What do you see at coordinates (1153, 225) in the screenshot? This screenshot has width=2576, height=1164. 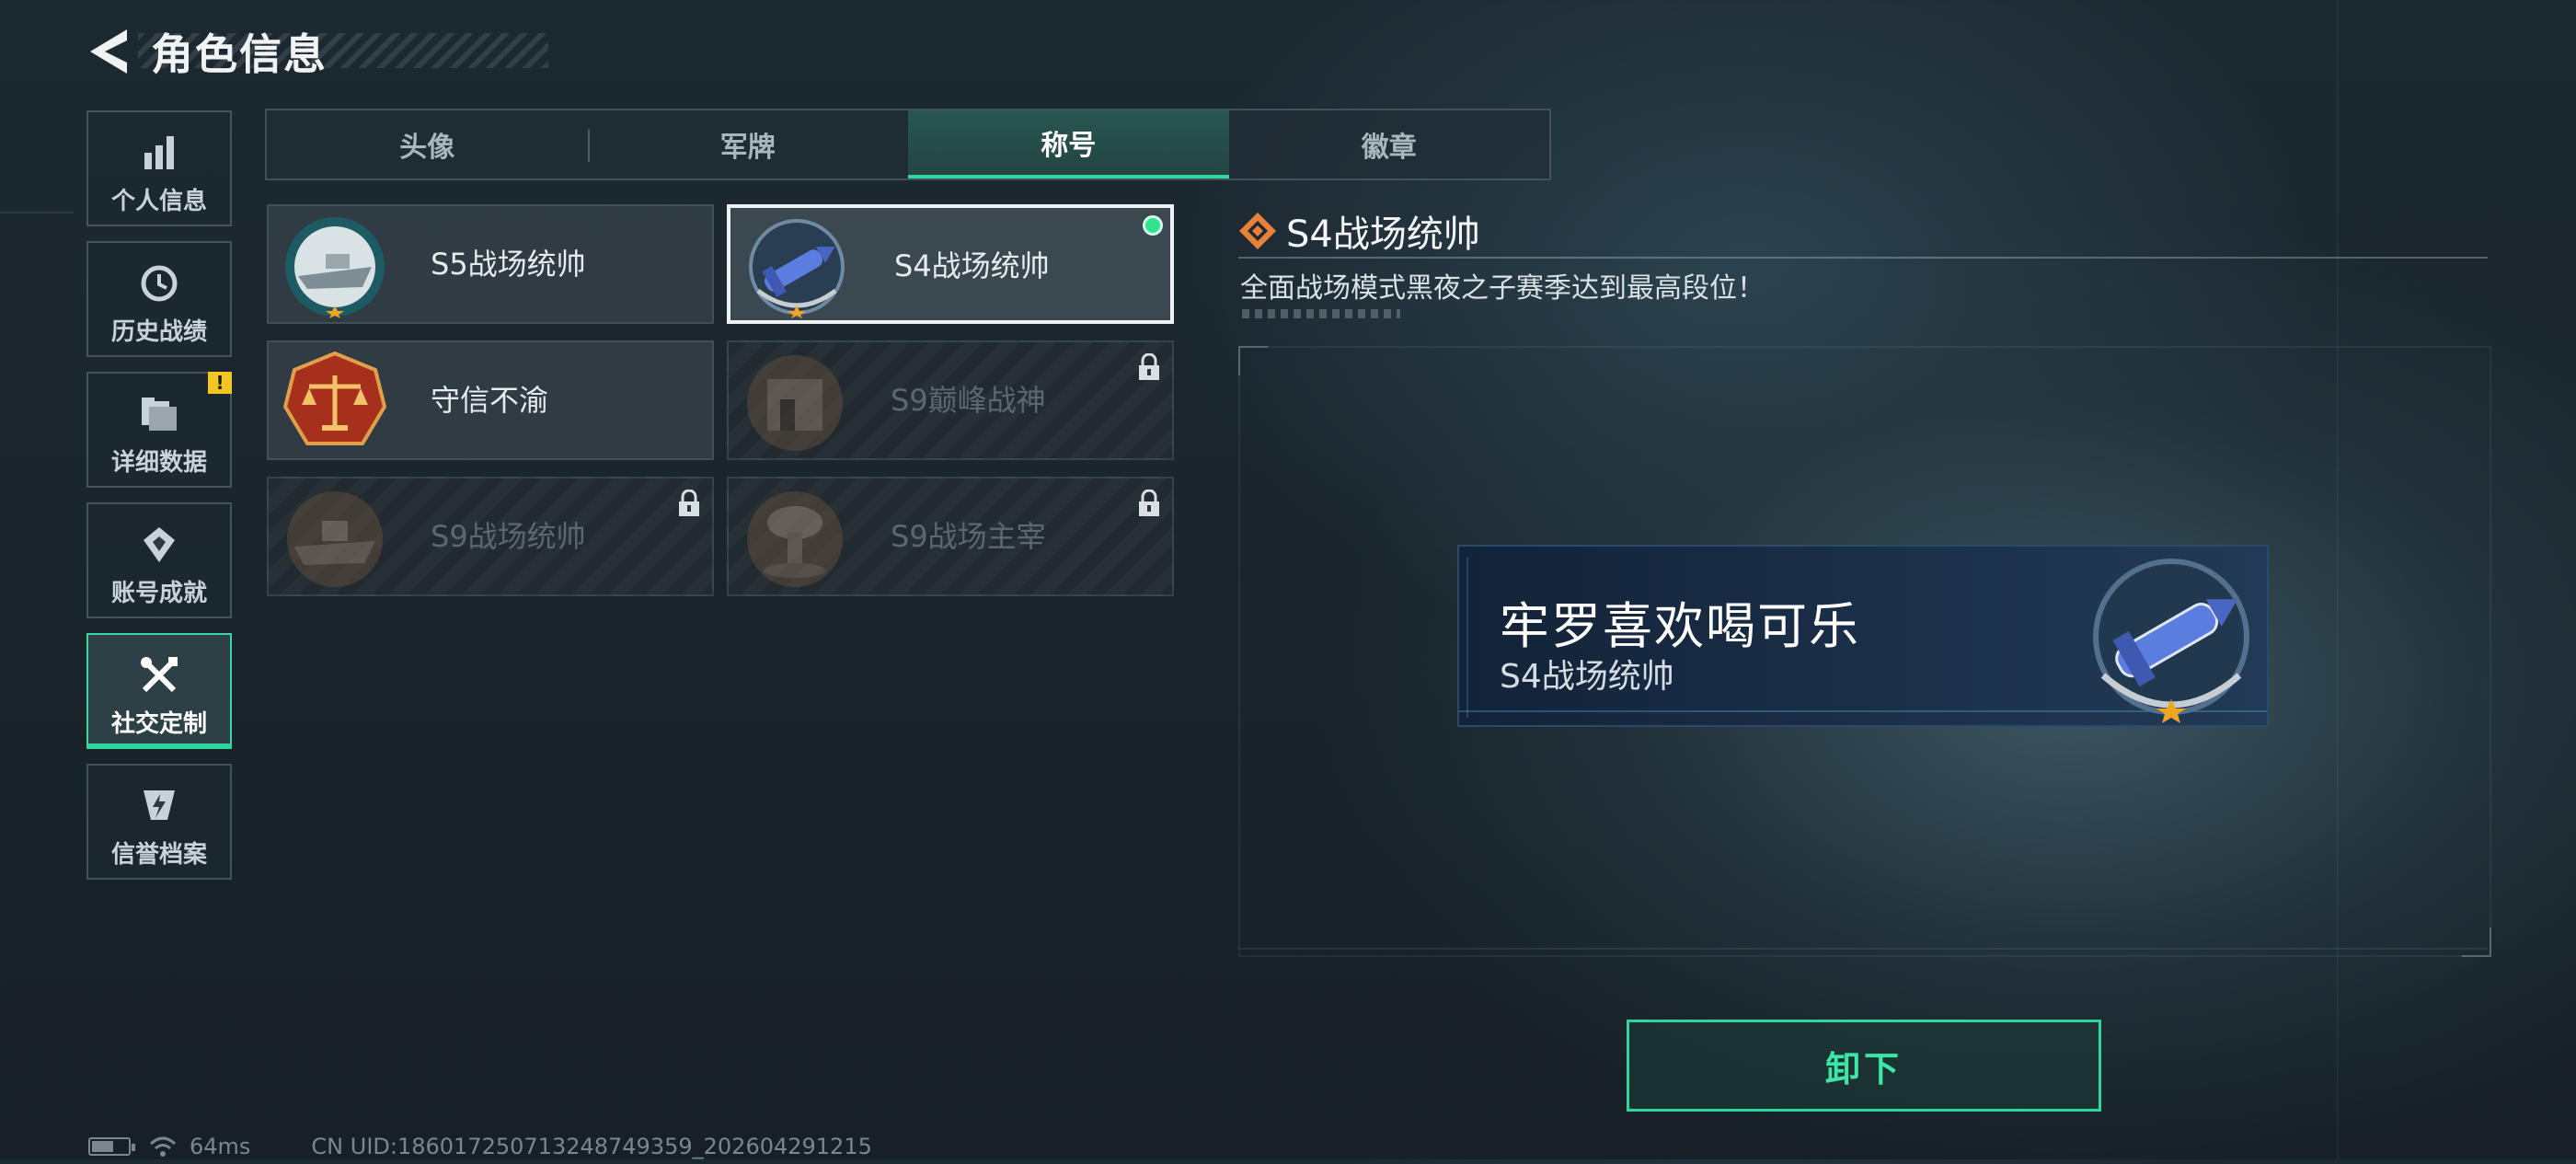 I see `equipped-indicator` at bounding box center [1153, 225].